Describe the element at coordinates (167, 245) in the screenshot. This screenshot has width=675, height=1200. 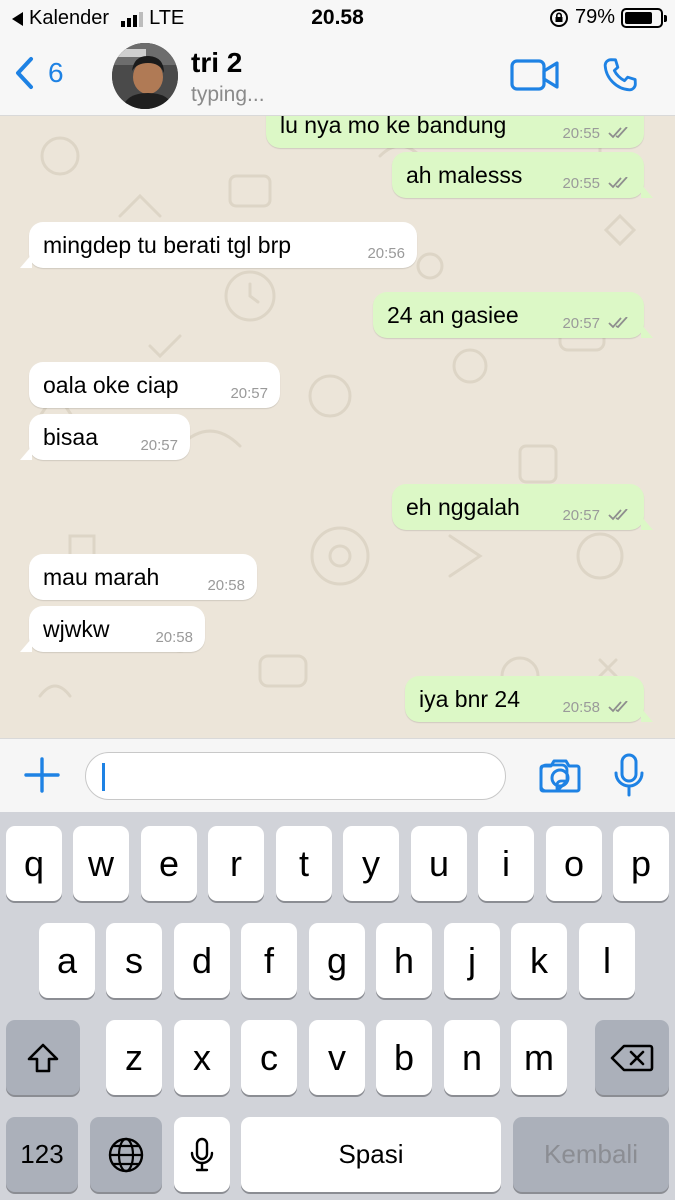
I see `message-text: mingdep tu berati tgl brp` at that location.